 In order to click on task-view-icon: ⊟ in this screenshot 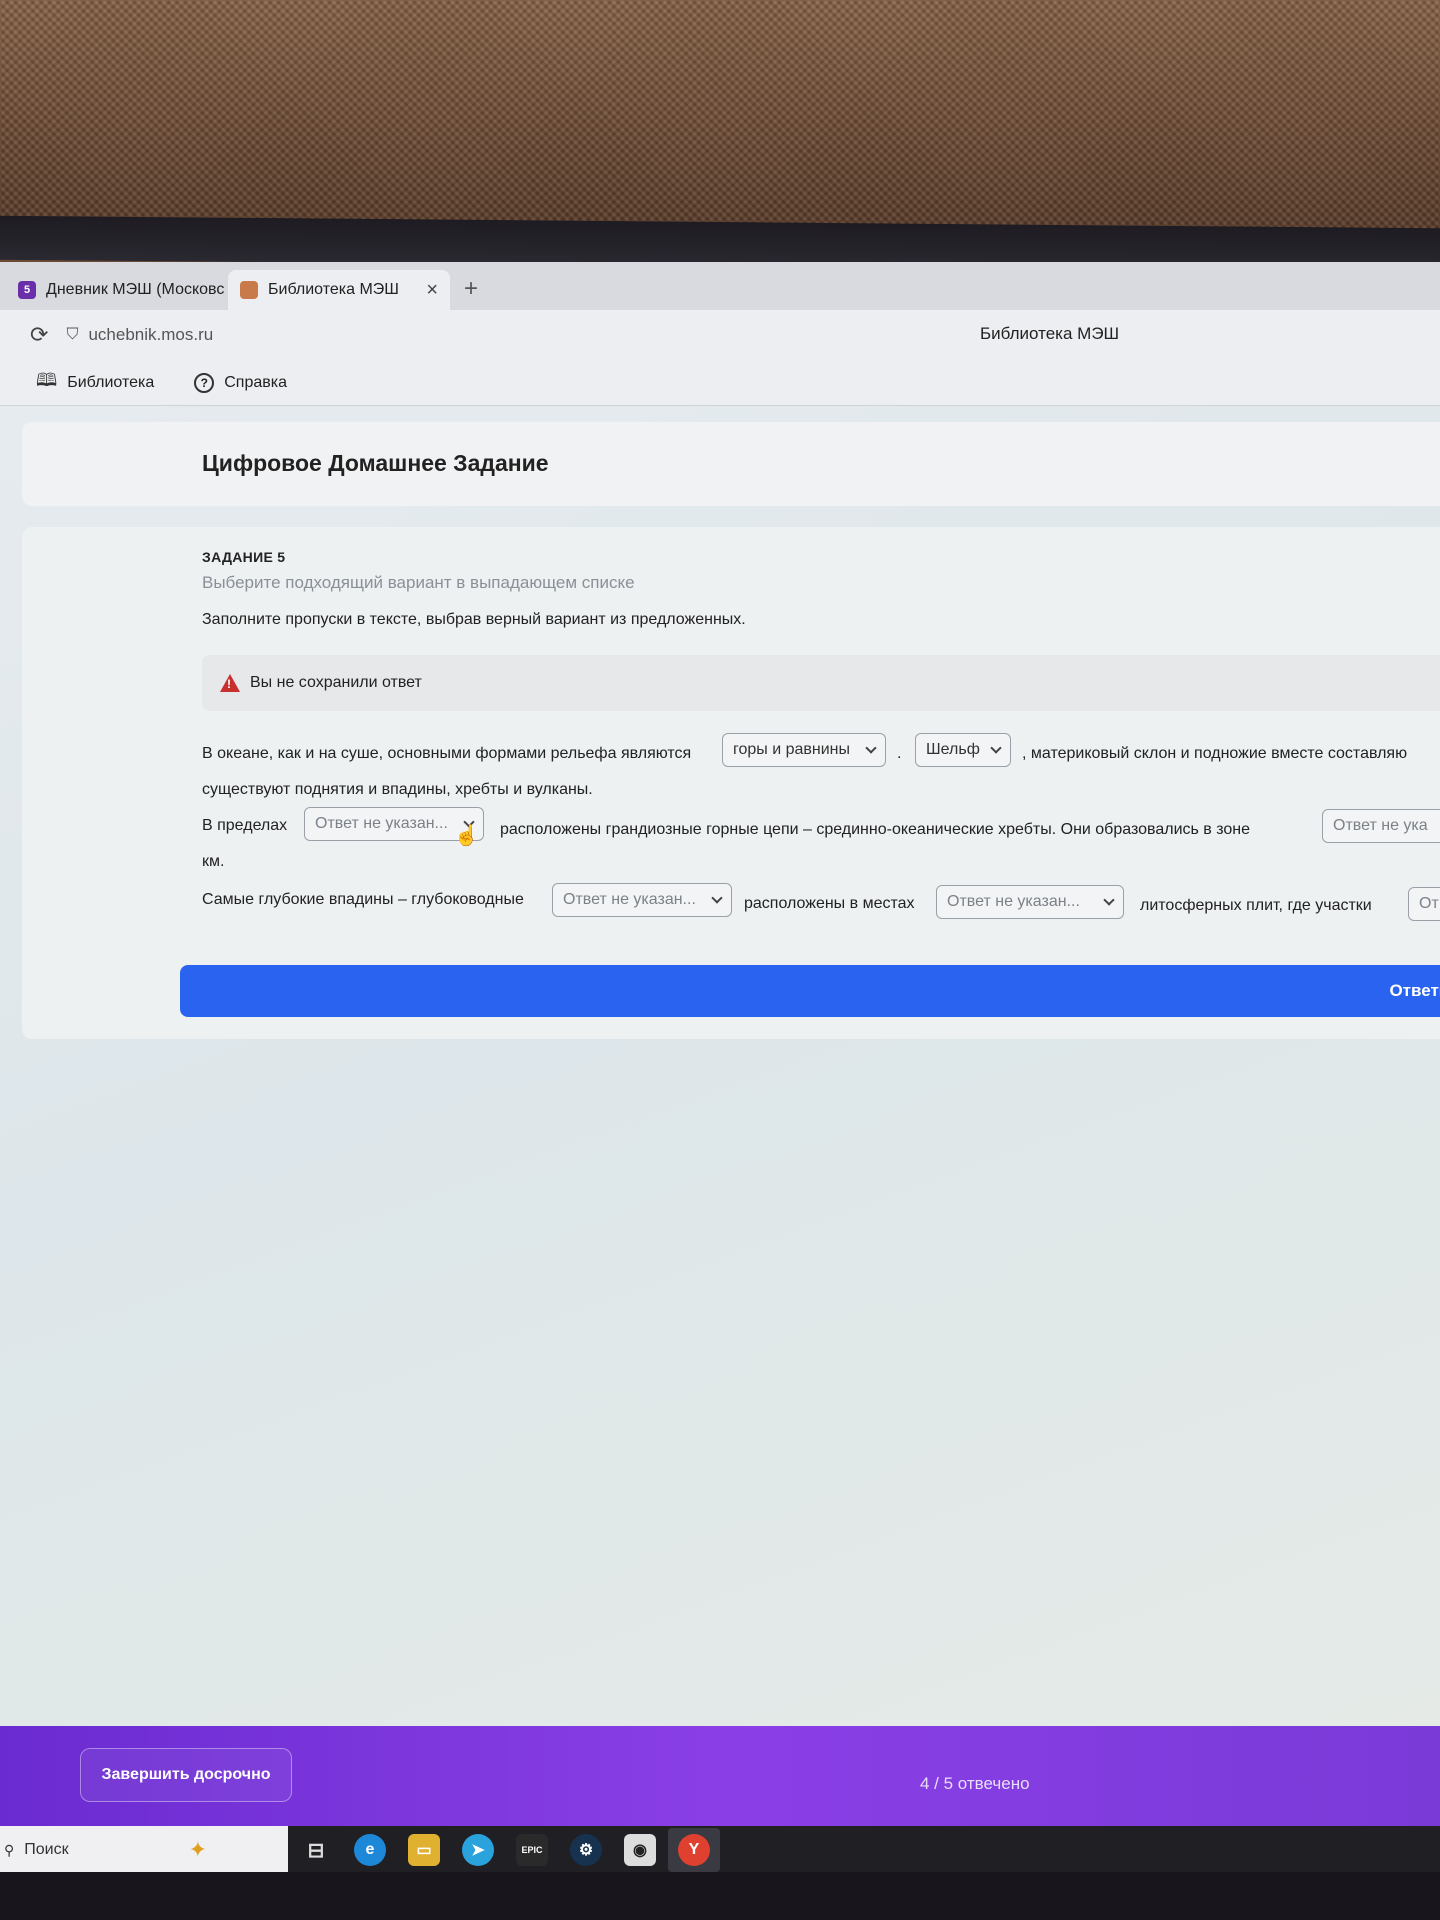, I will do `click(316, 1850)`.